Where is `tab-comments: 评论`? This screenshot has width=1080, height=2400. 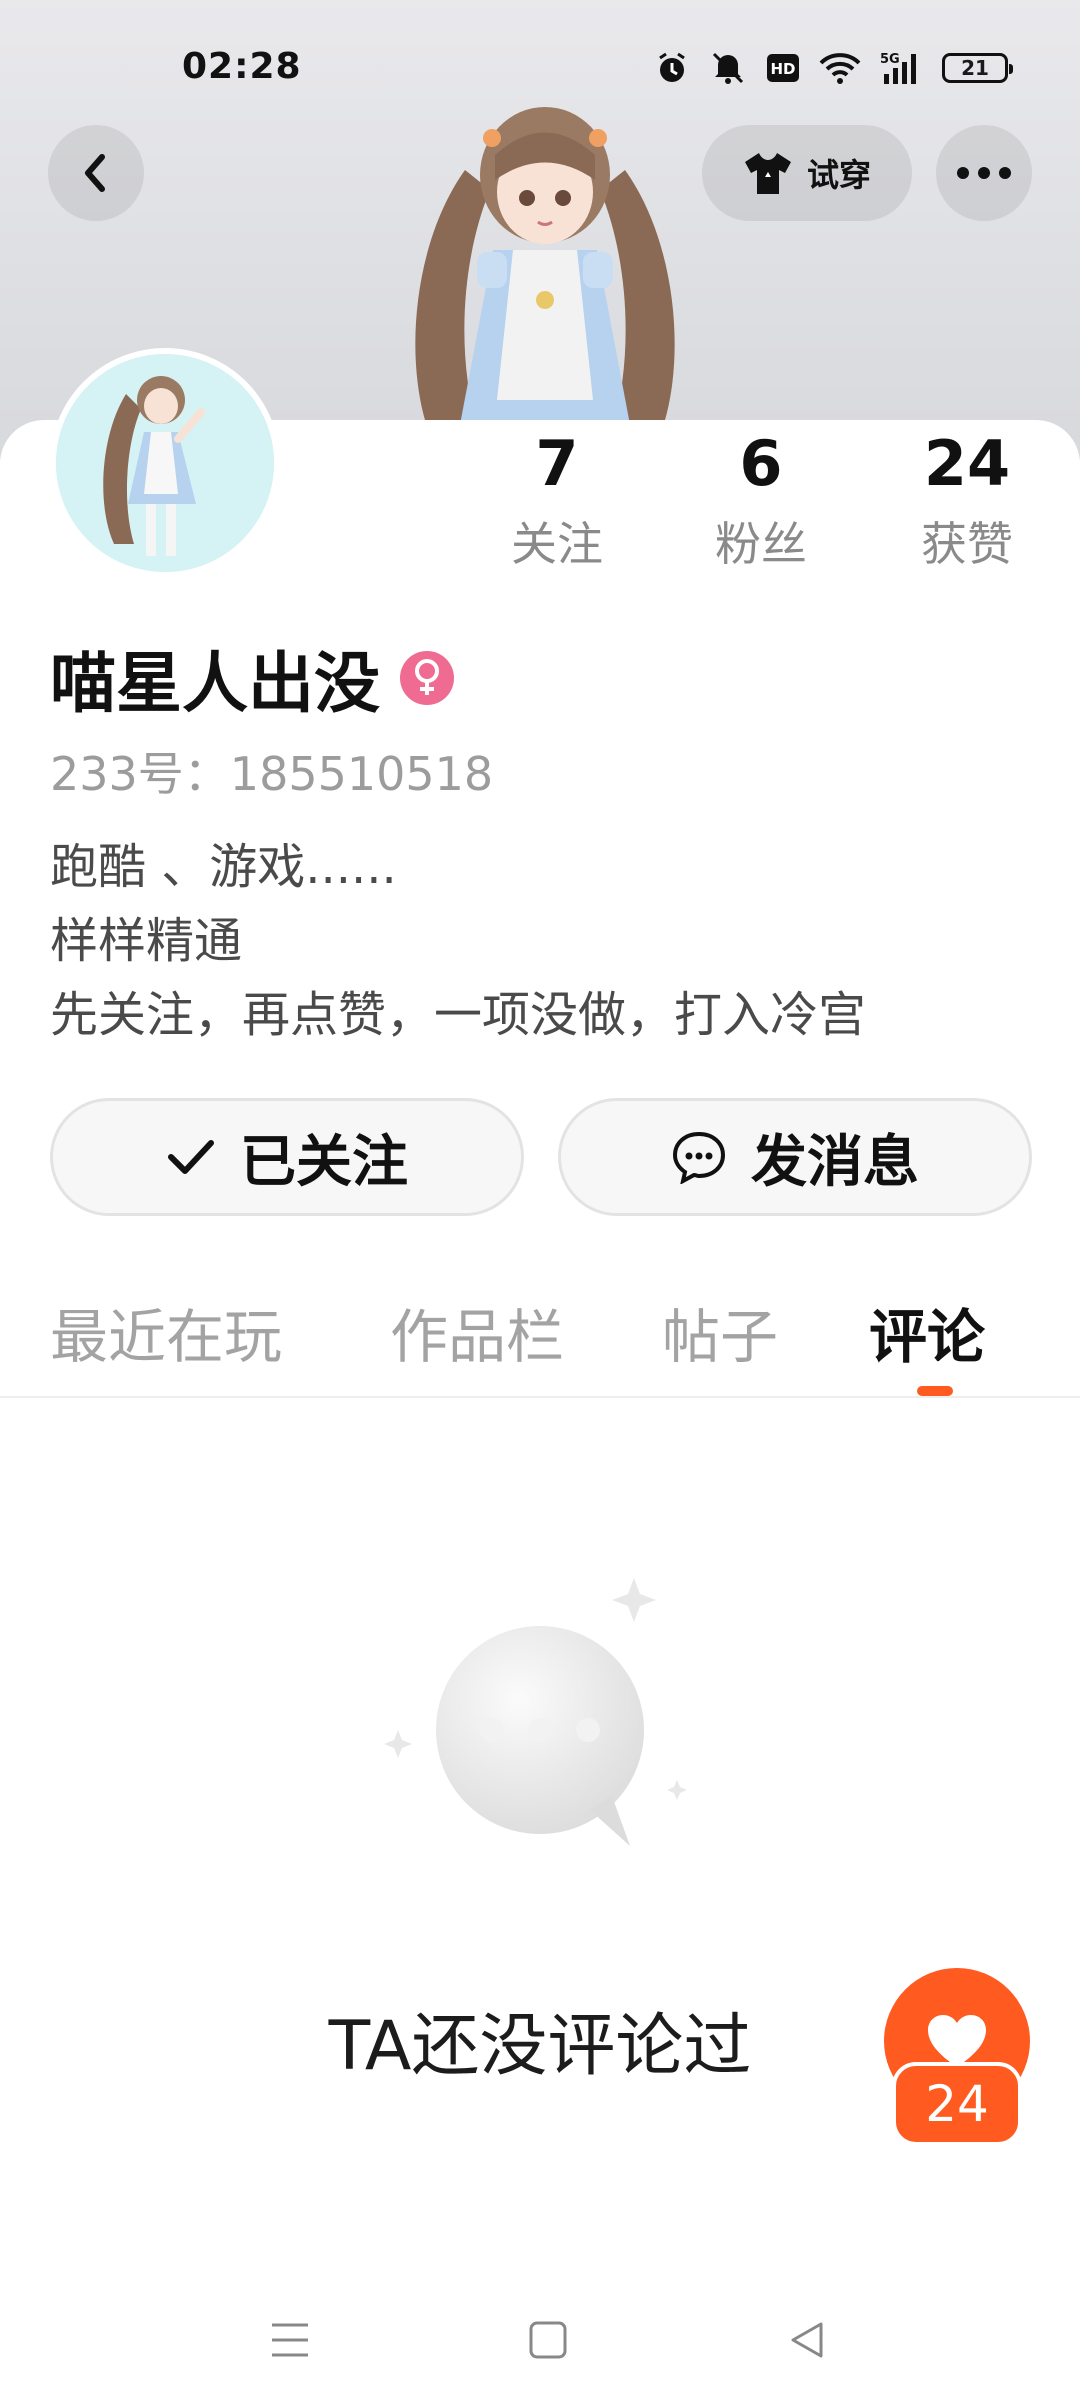
tab-comments: 评论 is located at coordinates (927, 1332).